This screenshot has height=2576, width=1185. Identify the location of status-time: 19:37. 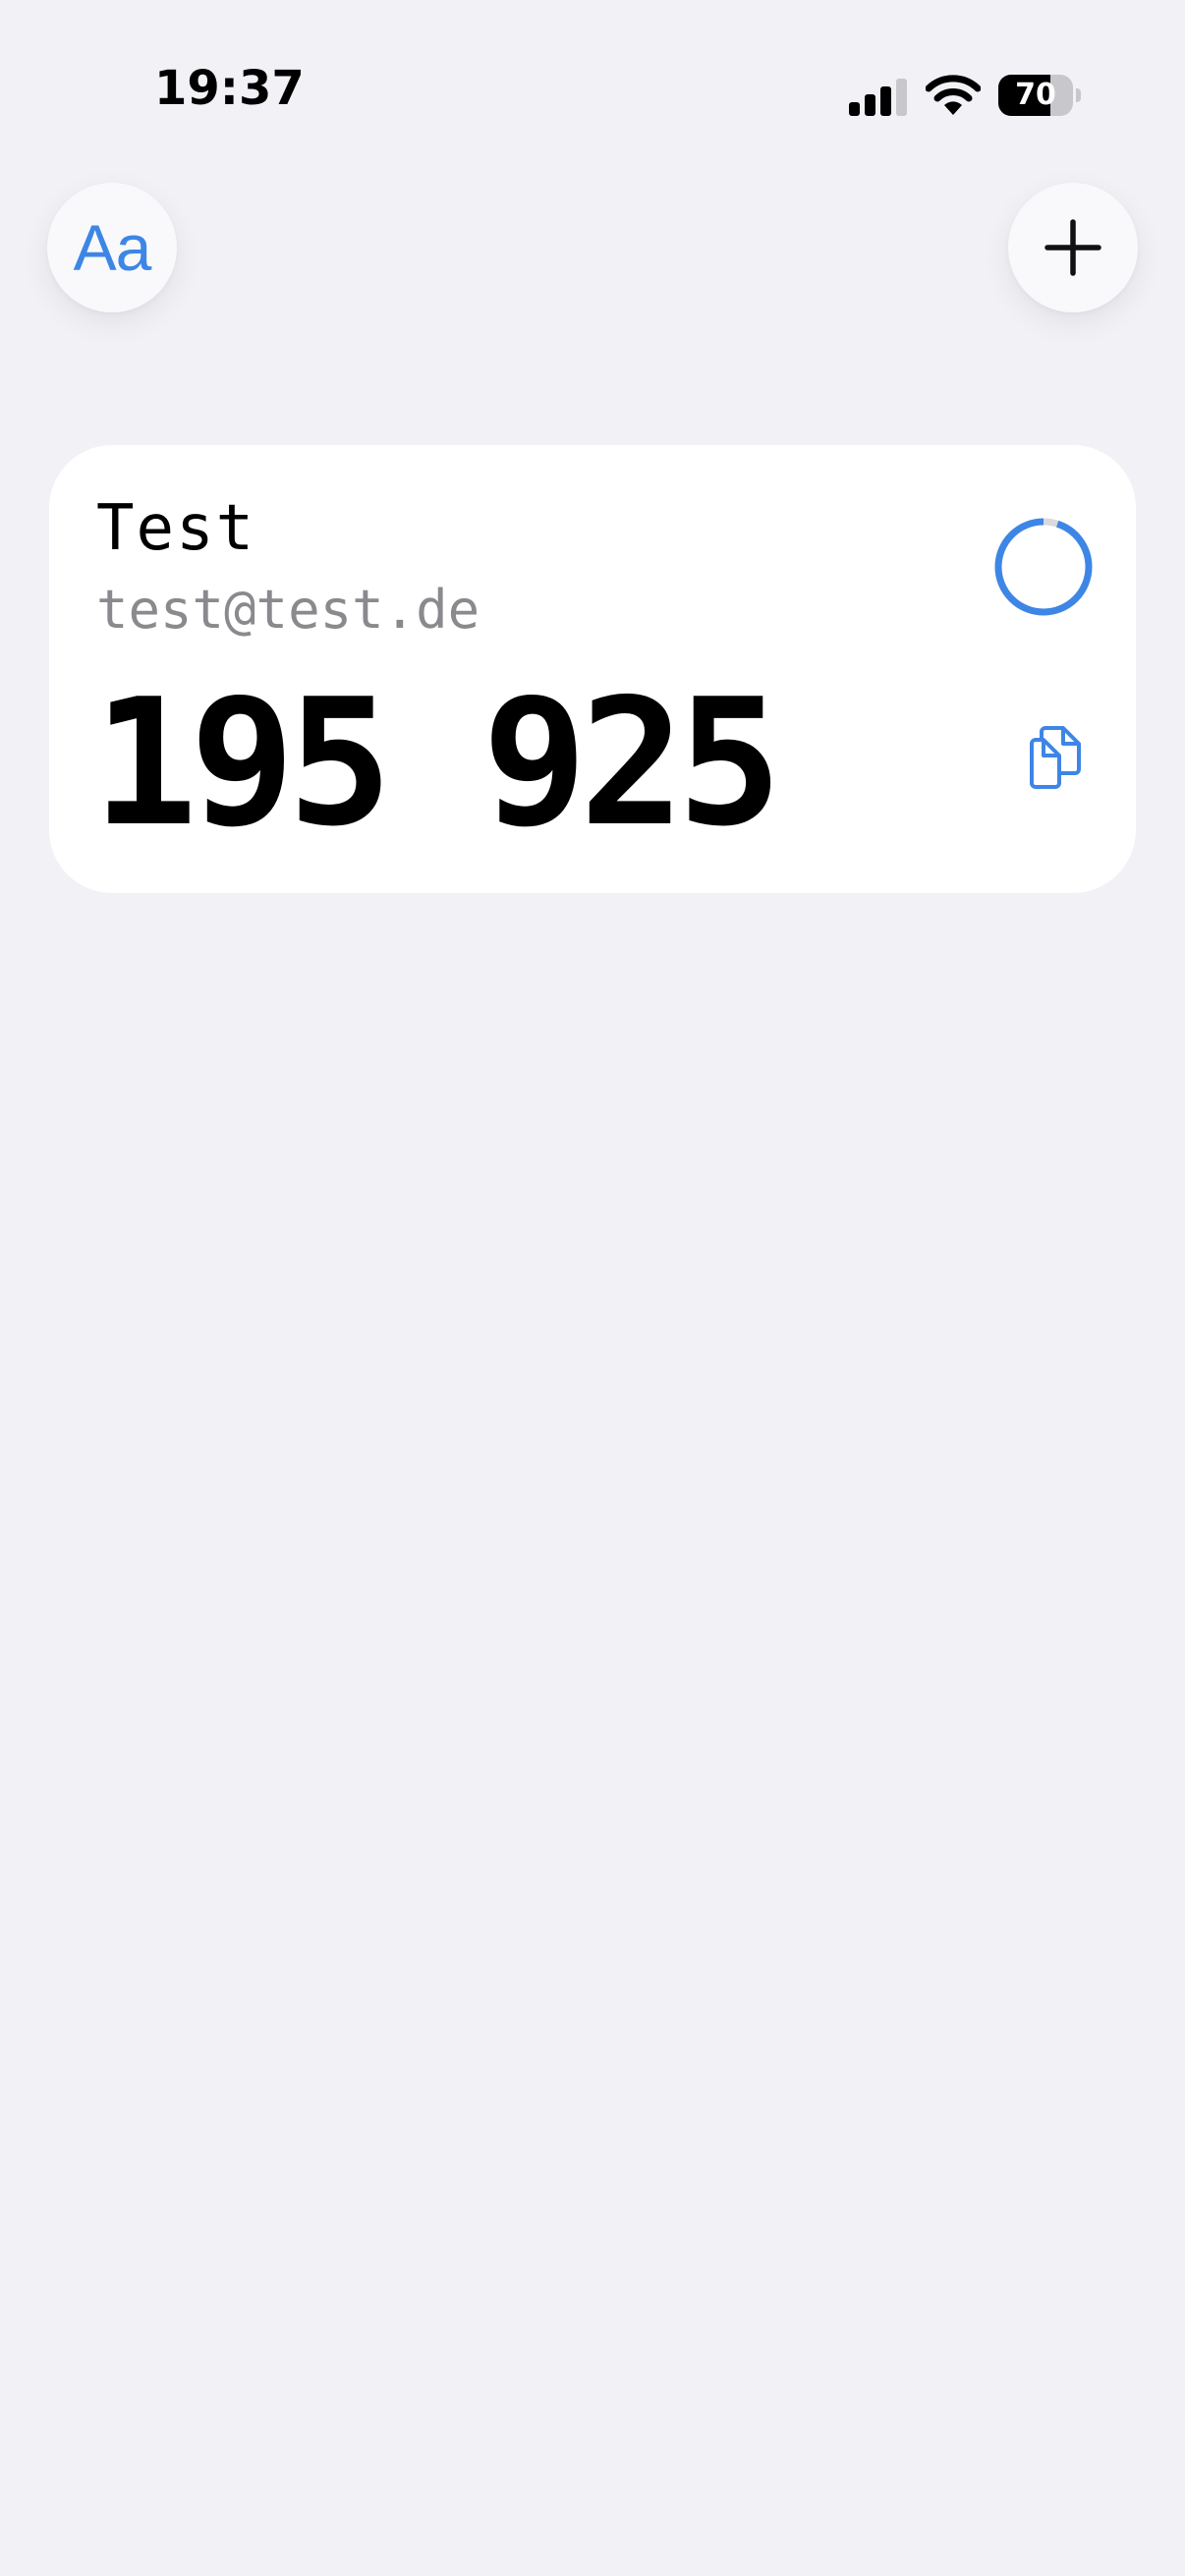
(230, 88).